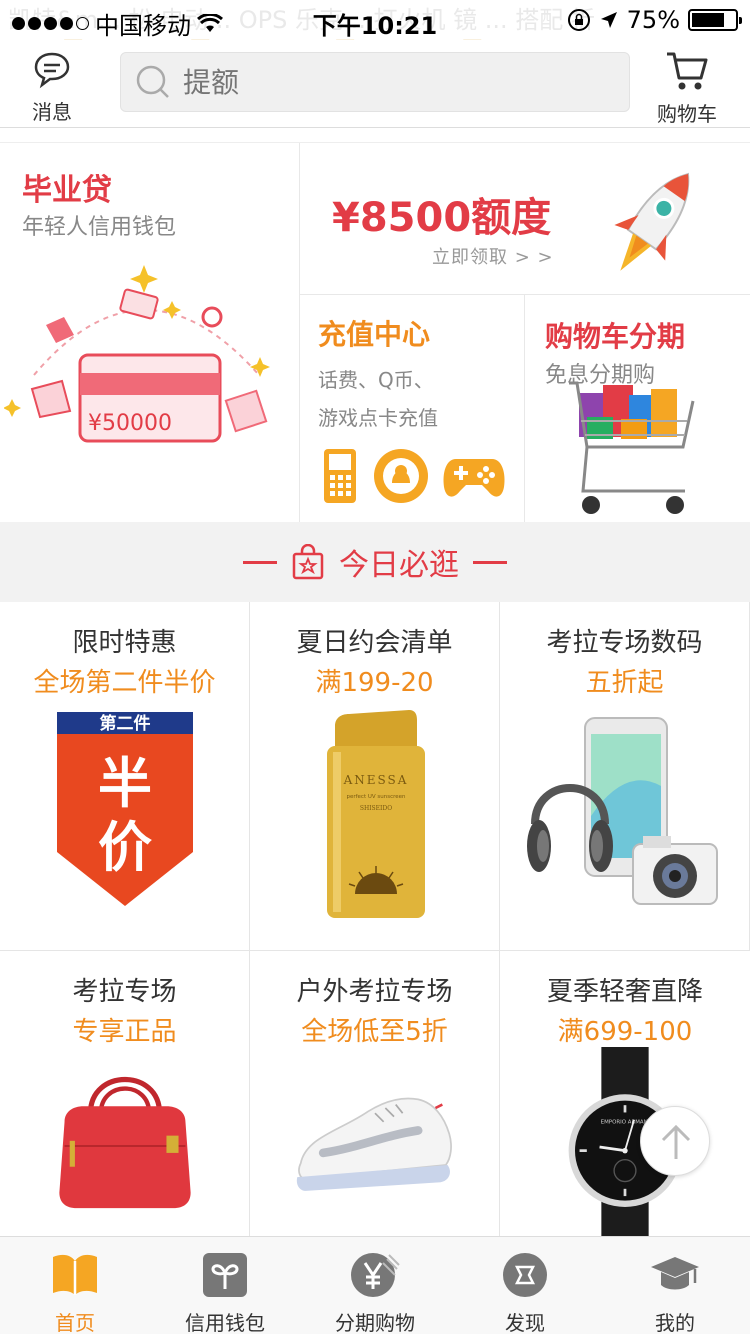 The image size is (750, 1334). I want to click on graduation-loan-tile: 毕业贷 年轻人信用钱包 ¥50000, so click(150, 333).